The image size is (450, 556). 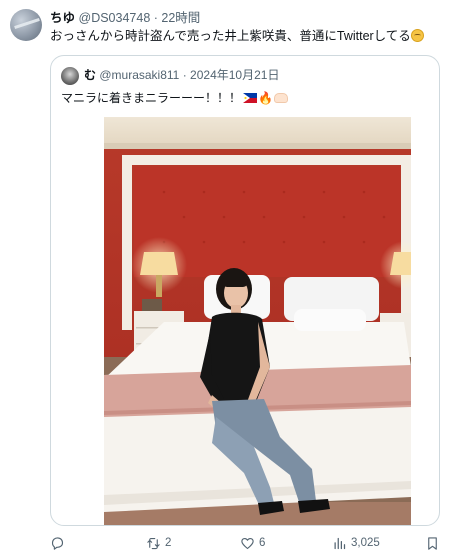 What do you see at coordinates (180, 18) in the screenshot?
I see `post-time: 22時間` at bounding box center [180, 18].